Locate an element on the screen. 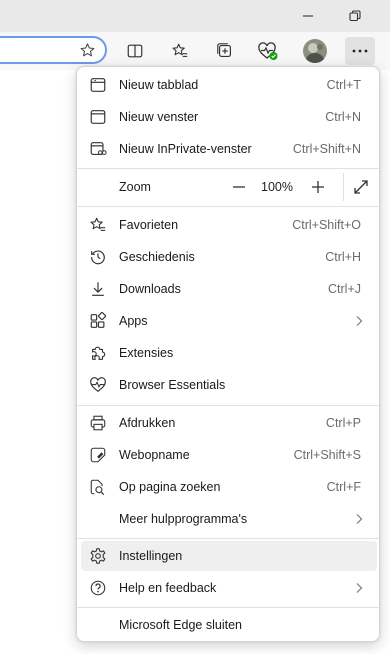  menu-item-shortcut: Ctrl+T is located at coordinates (343, 85).